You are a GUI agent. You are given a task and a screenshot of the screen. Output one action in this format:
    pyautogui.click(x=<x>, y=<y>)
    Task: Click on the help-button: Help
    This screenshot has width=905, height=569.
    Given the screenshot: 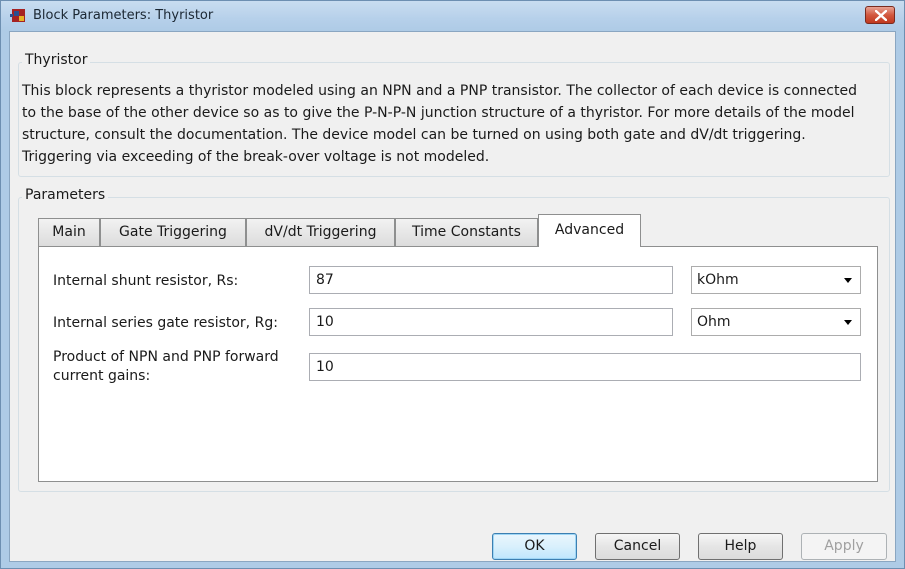 What is the action you would take?
    pyautogui.click(x=740, y=546)
    